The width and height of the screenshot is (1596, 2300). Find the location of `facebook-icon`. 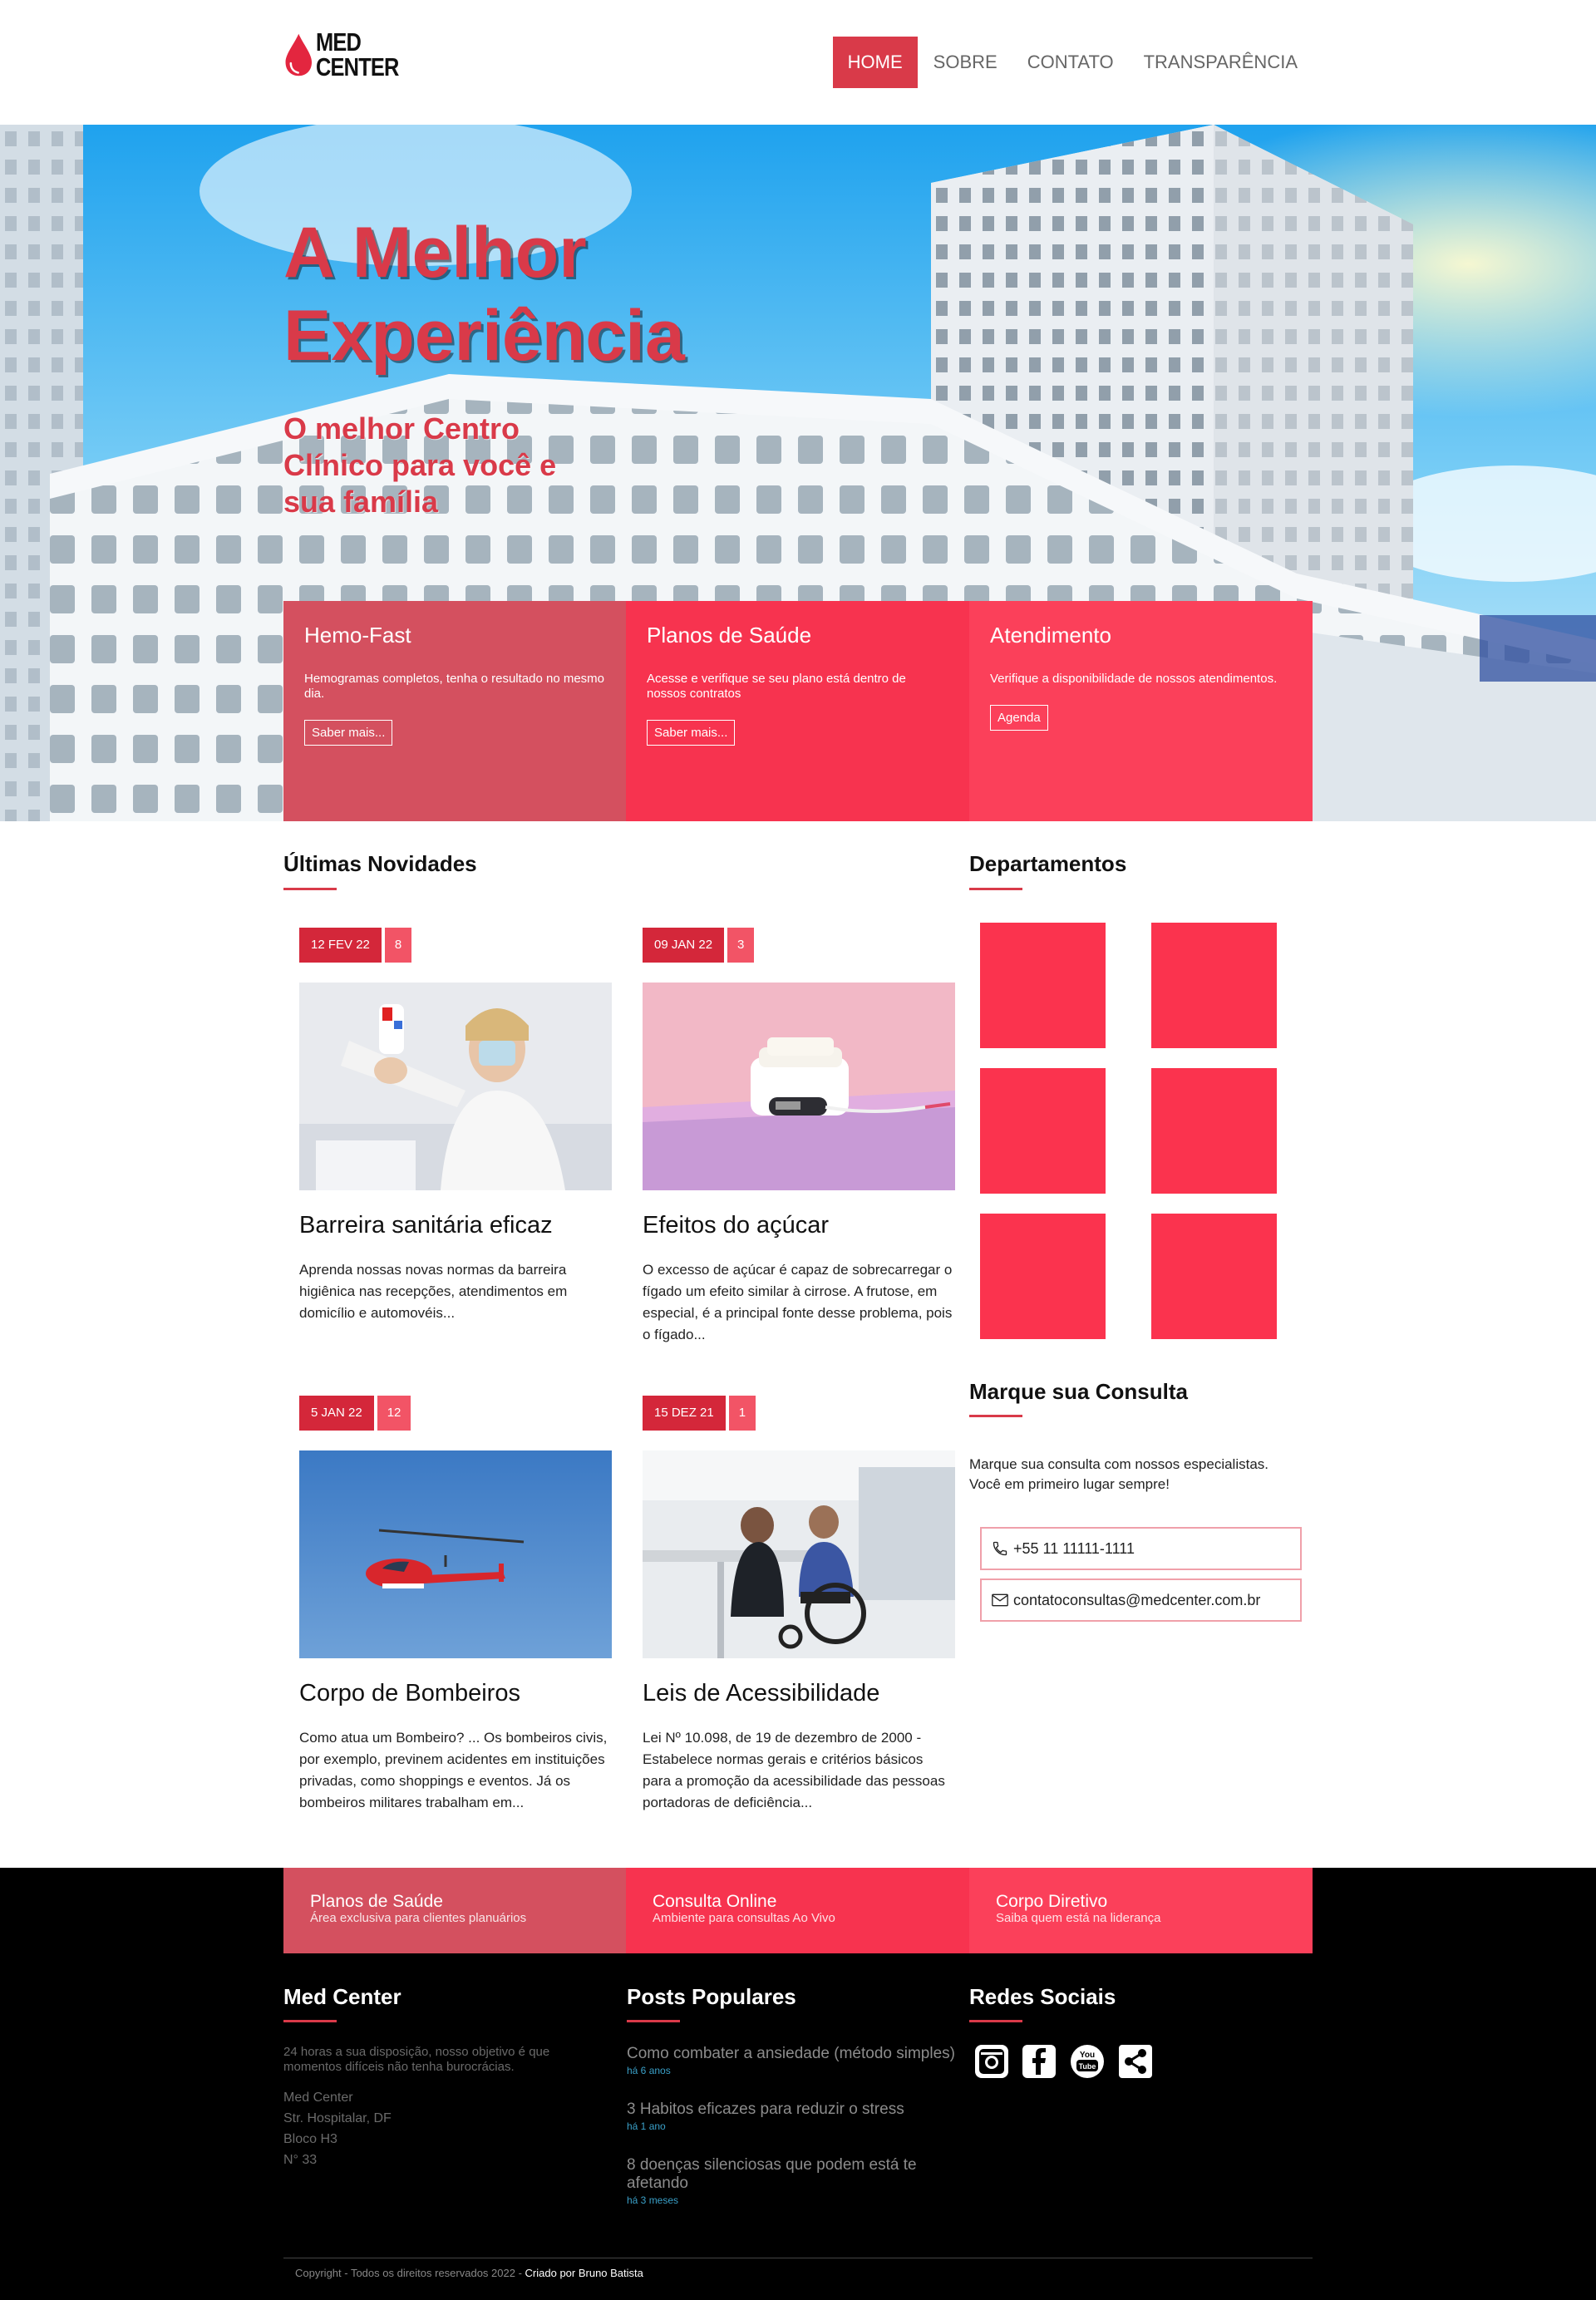

facebook-icon is located at coordinates (1039, 2062).